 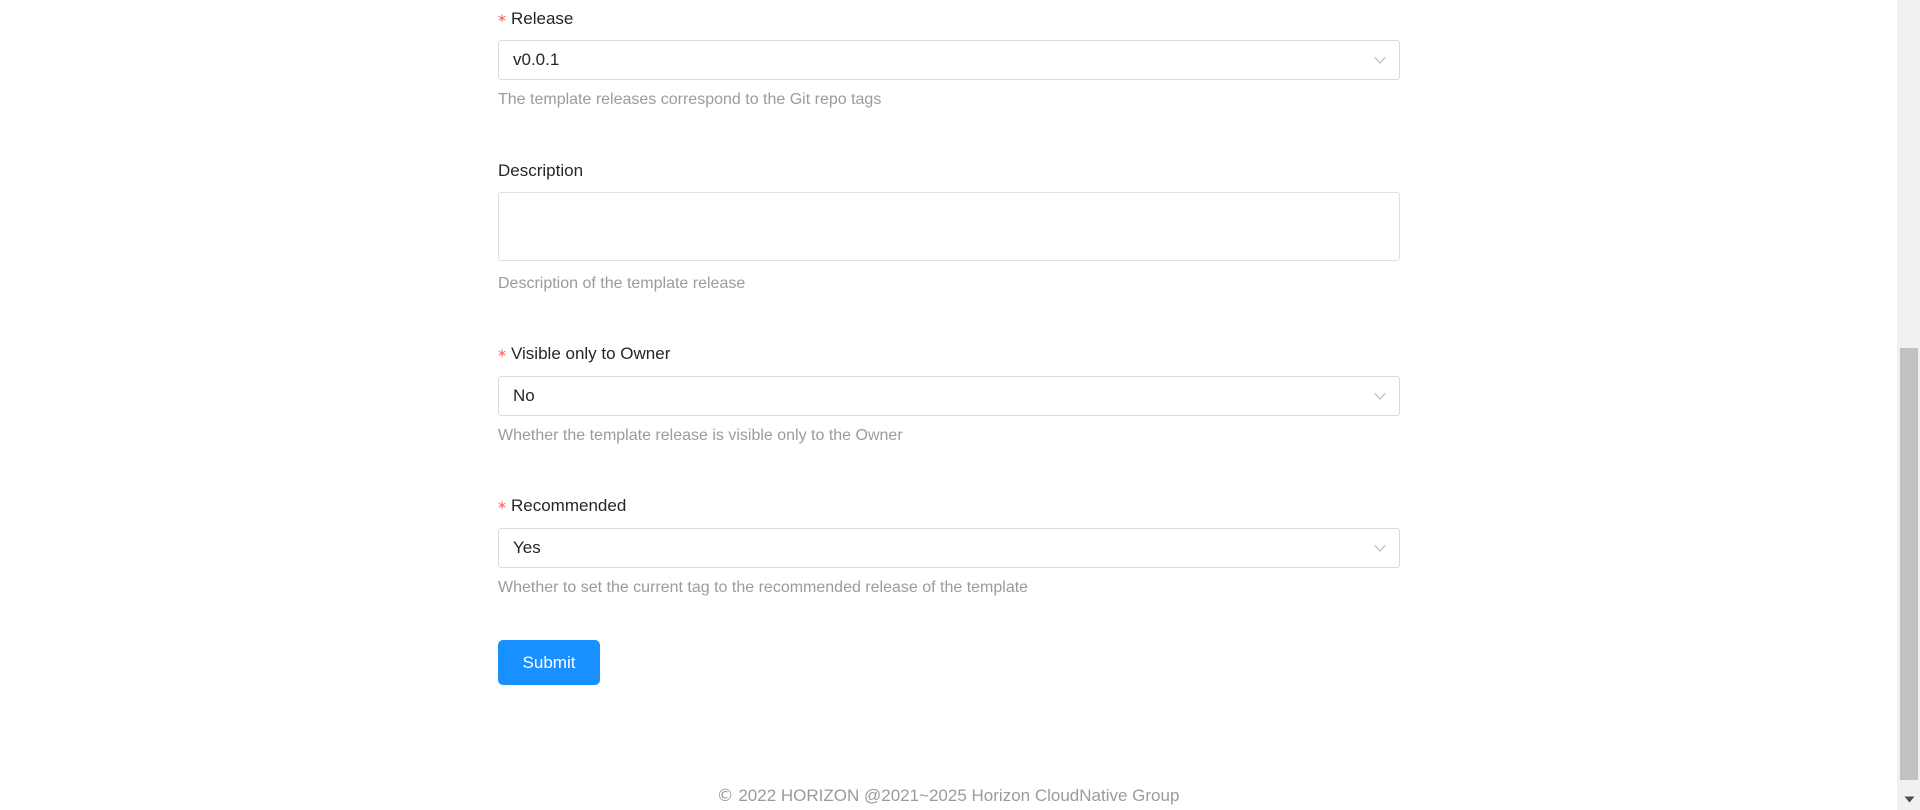 I want to click on copyright-icon: ©, so click(x=725, y=796).